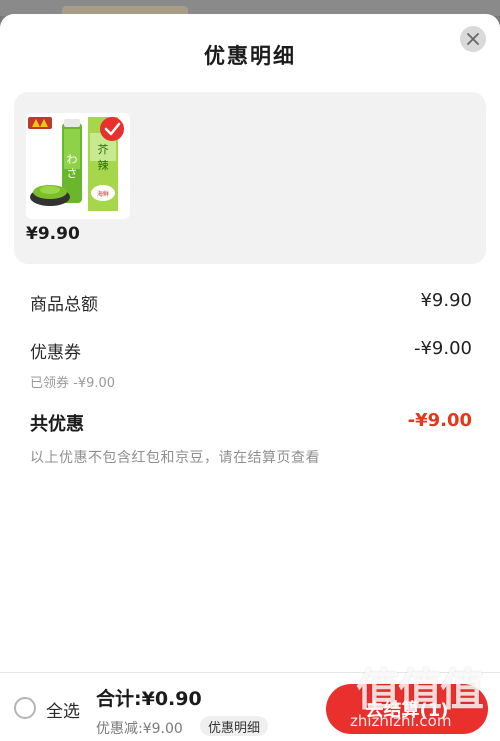 Image resolution: width=500 pixels, height=741 pixels. What do you see at coordinates (73, 383) in the screenshot?
I see `coupon-sub-note: 已领券 -¥9.00` at bounding box center [73, 383].